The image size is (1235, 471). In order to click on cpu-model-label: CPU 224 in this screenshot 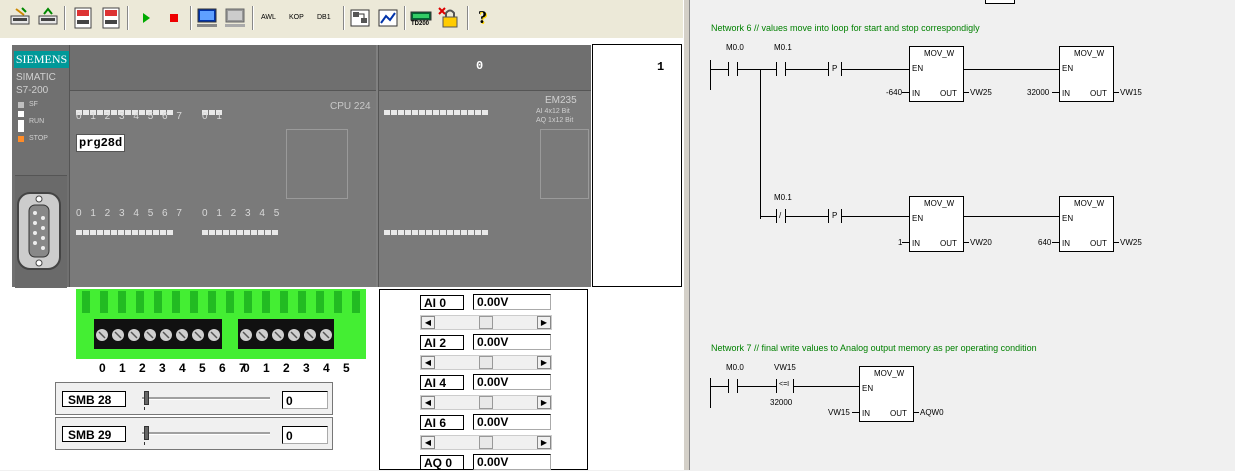, I will do `click(350, 106)`.